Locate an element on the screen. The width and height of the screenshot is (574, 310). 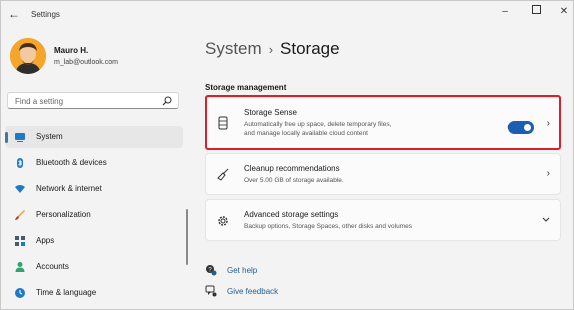
search-input: Find a setting is located at coordinates (93, 100).